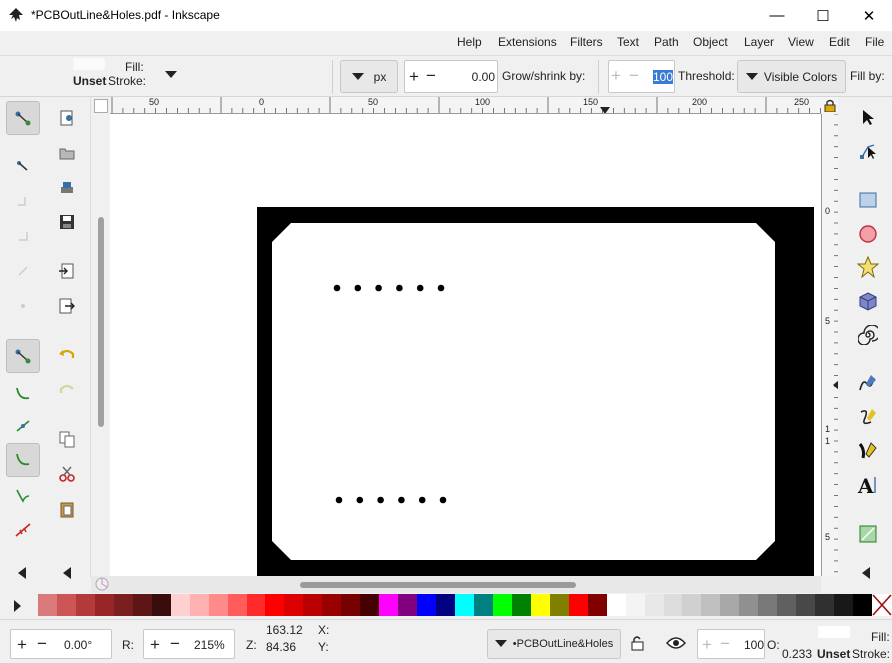 The height and width of the screenshot is (663, 892). Describe the element at coordinates (868, 485) in the screenshot. I see `text-tool-icon: A` at that location.